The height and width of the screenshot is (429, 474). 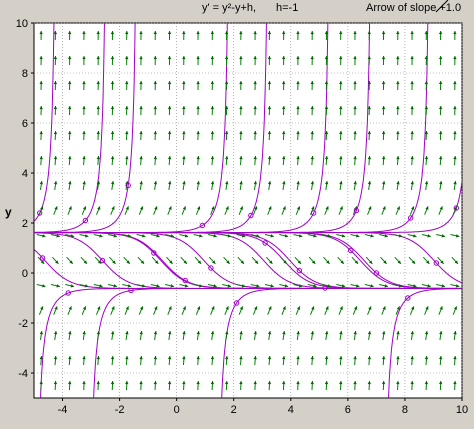 What do you see at coordinates (462, 410) in the screenshot?
I see `x-tick-label: 10` at bounding box center [462, 410].